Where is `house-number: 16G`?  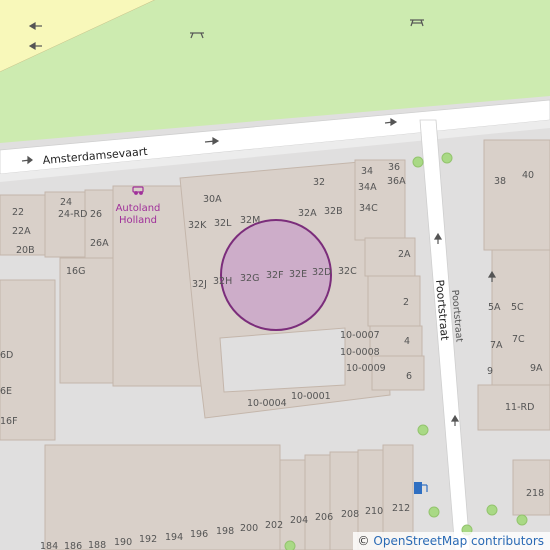 house-number: 16G is located at coordinates (75, 271).